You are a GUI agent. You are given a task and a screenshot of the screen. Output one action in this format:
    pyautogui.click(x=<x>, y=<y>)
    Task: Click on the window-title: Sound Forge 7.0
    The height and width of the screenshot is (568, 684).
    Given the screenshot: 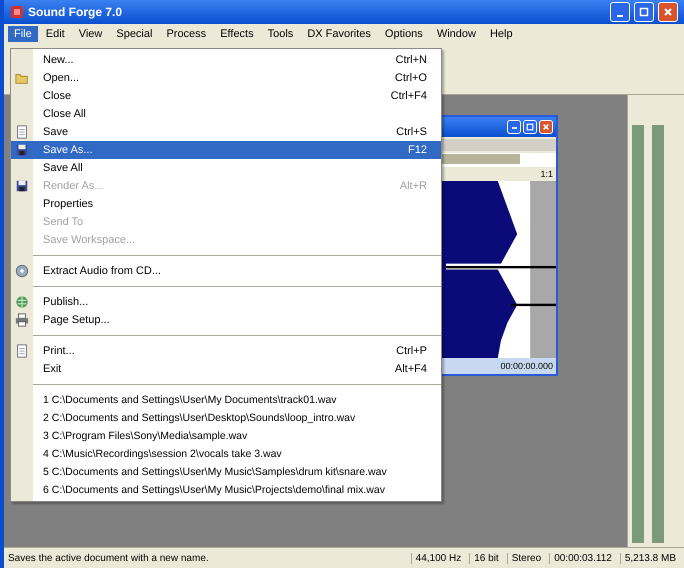 What is the action you would take?
    pyautogui.click(x=75, y=12)
    